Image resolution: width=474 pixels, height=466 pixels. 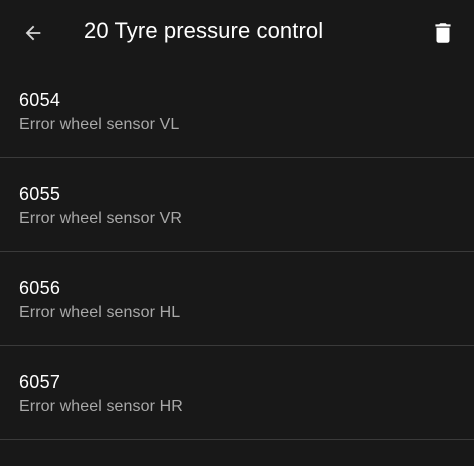 I want to click on trash-icon, so click(x=443, y=33).